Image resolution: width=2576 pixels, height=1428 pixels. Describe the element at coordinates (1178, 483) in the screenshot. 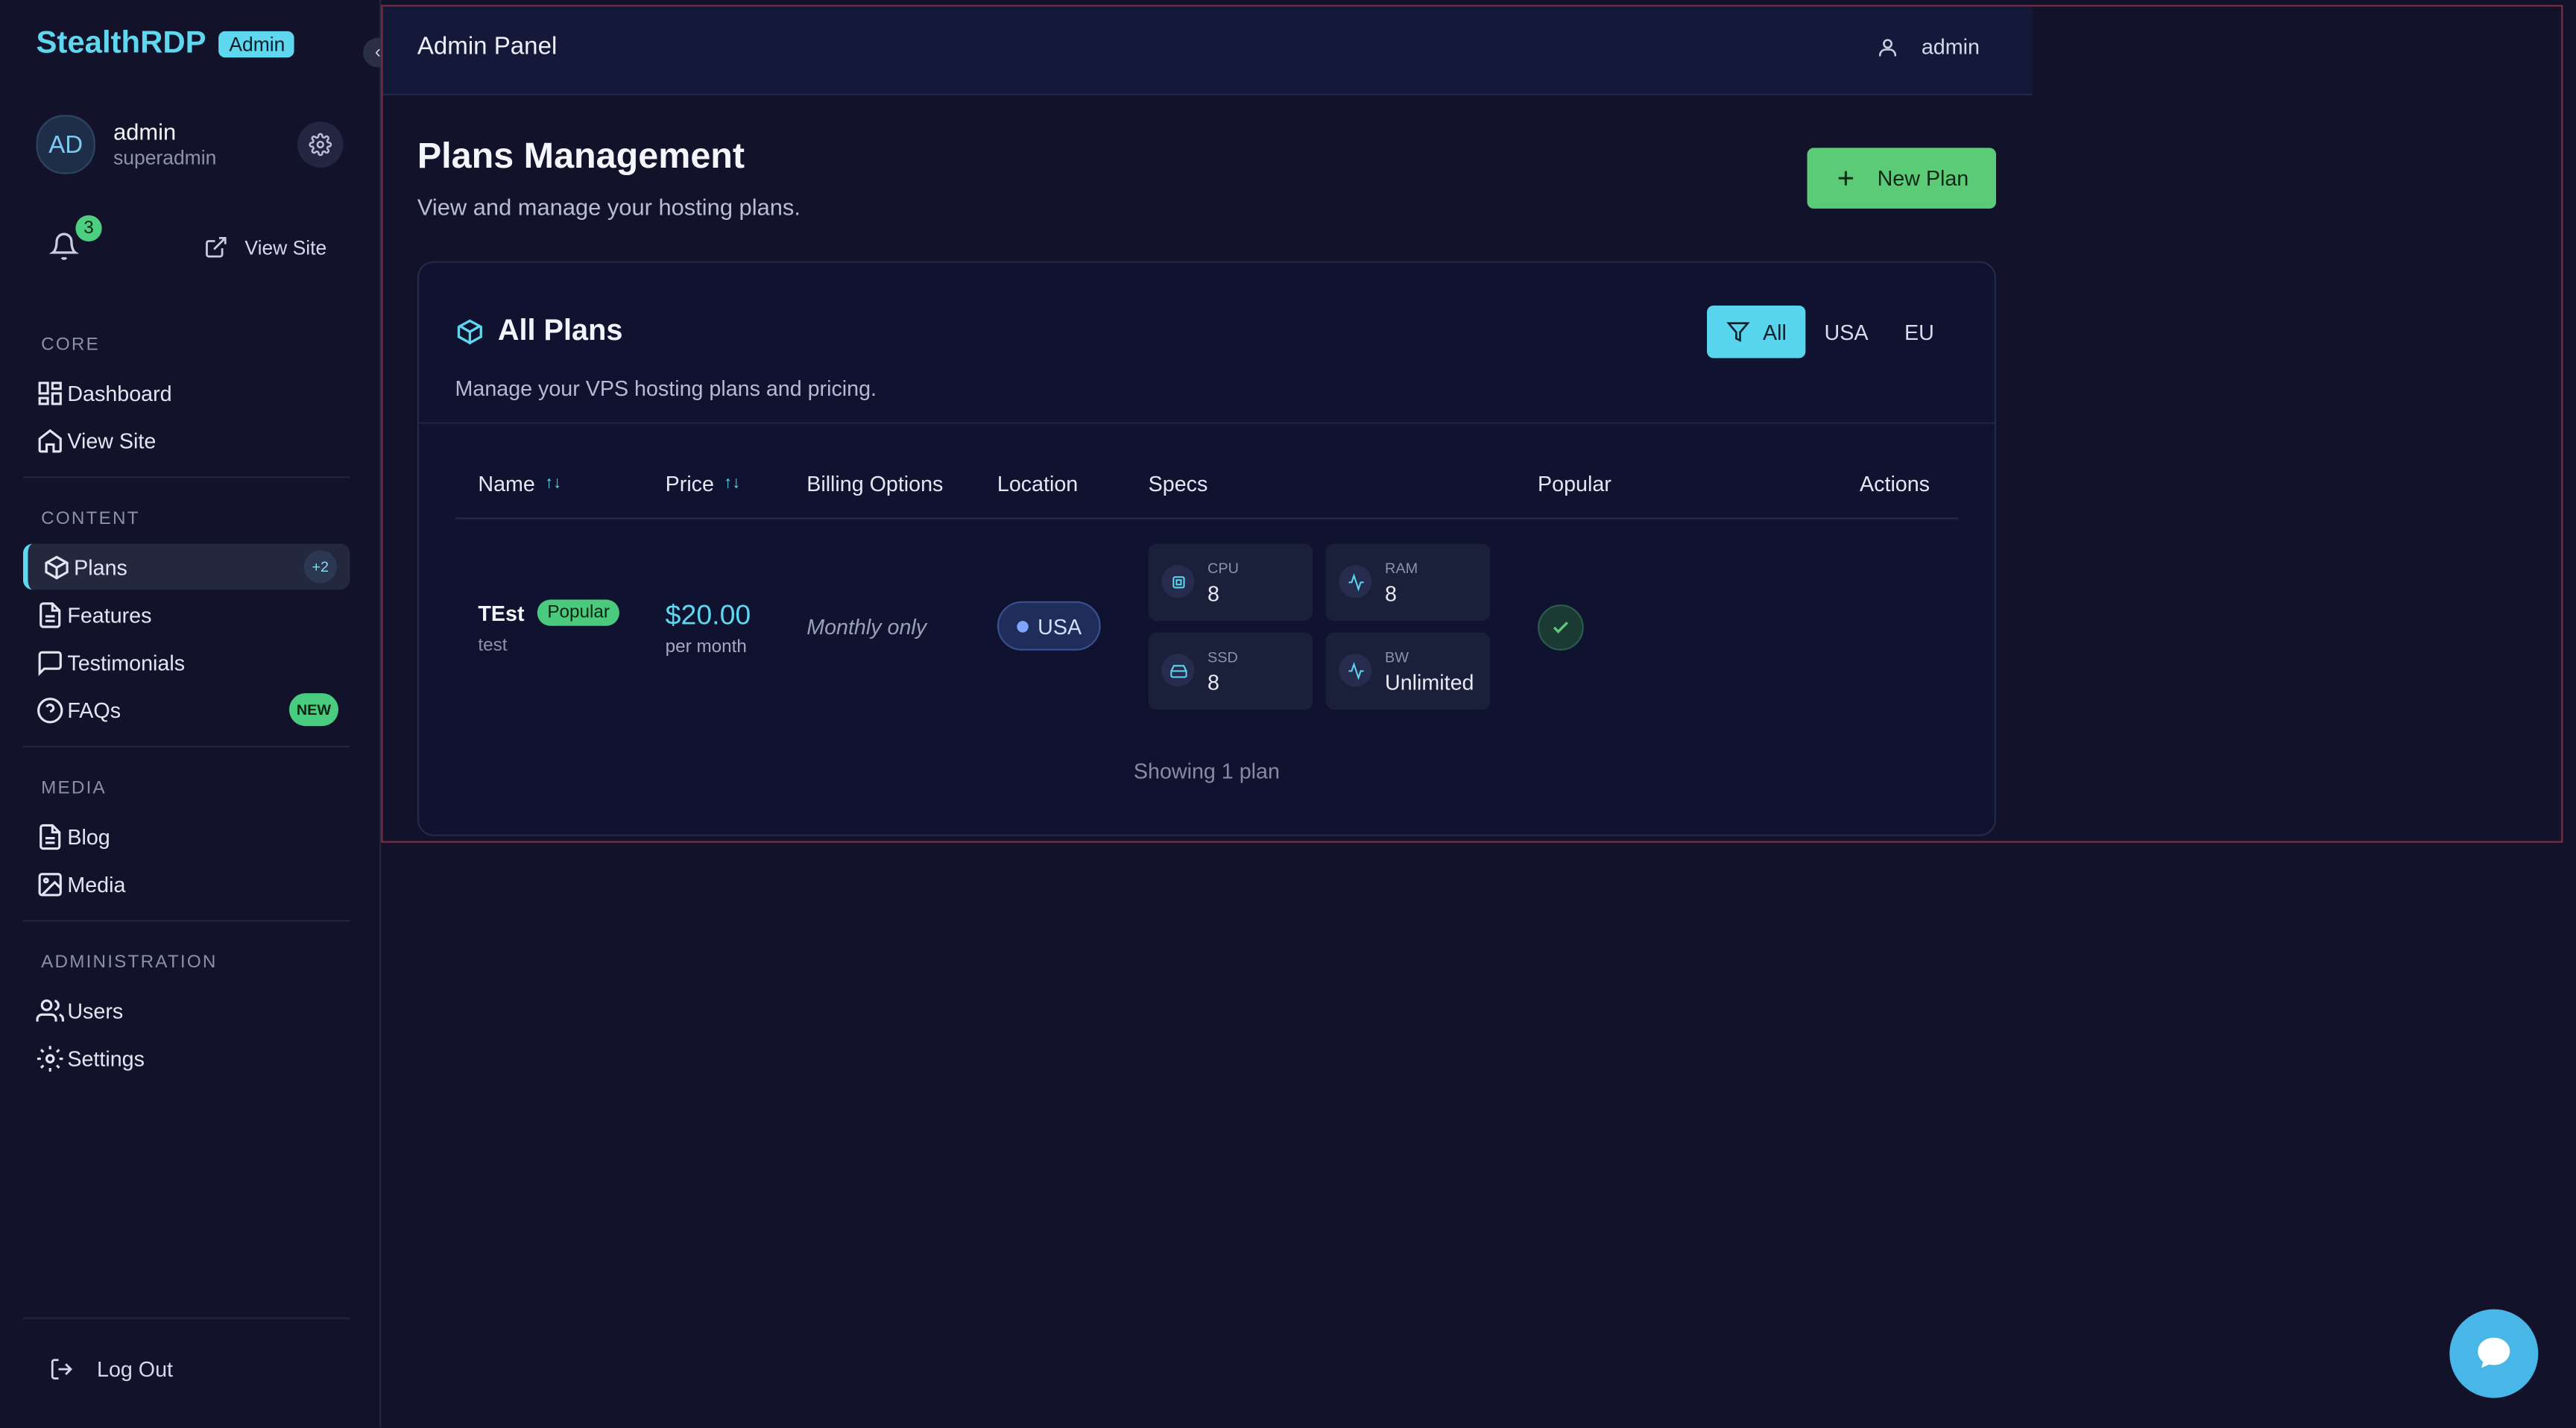

I see `column-header-specs: Specs` at that location.